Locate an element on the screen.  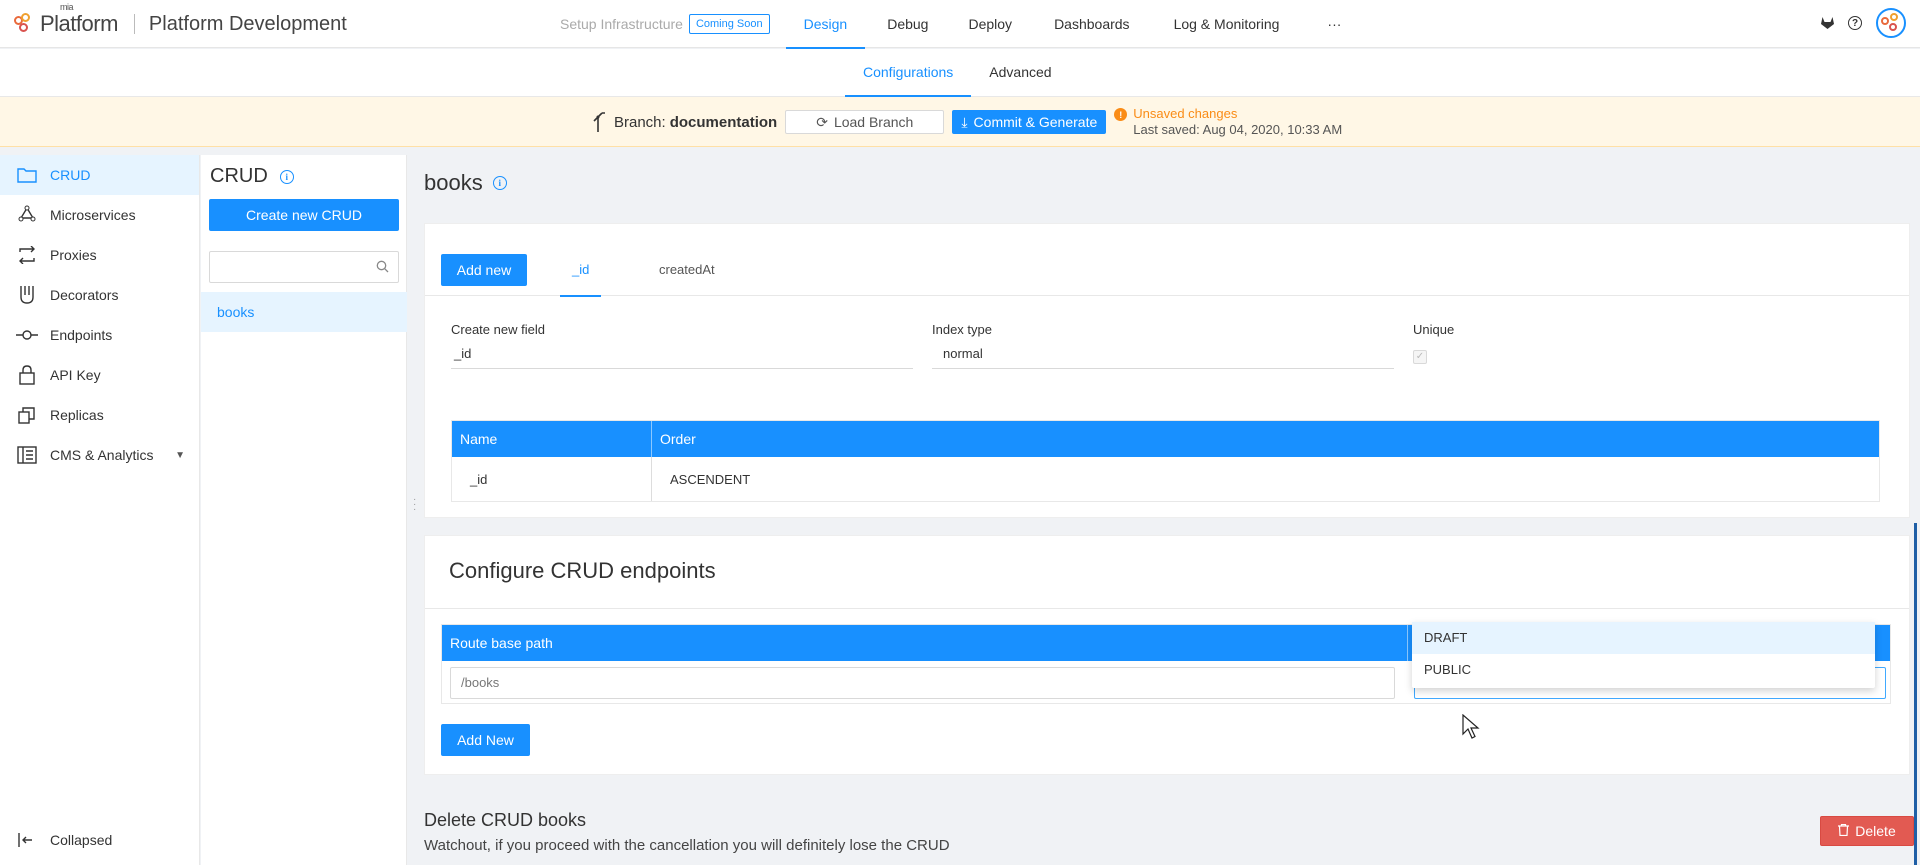
warning-icon: ! is located at coordinates (1121, 114).